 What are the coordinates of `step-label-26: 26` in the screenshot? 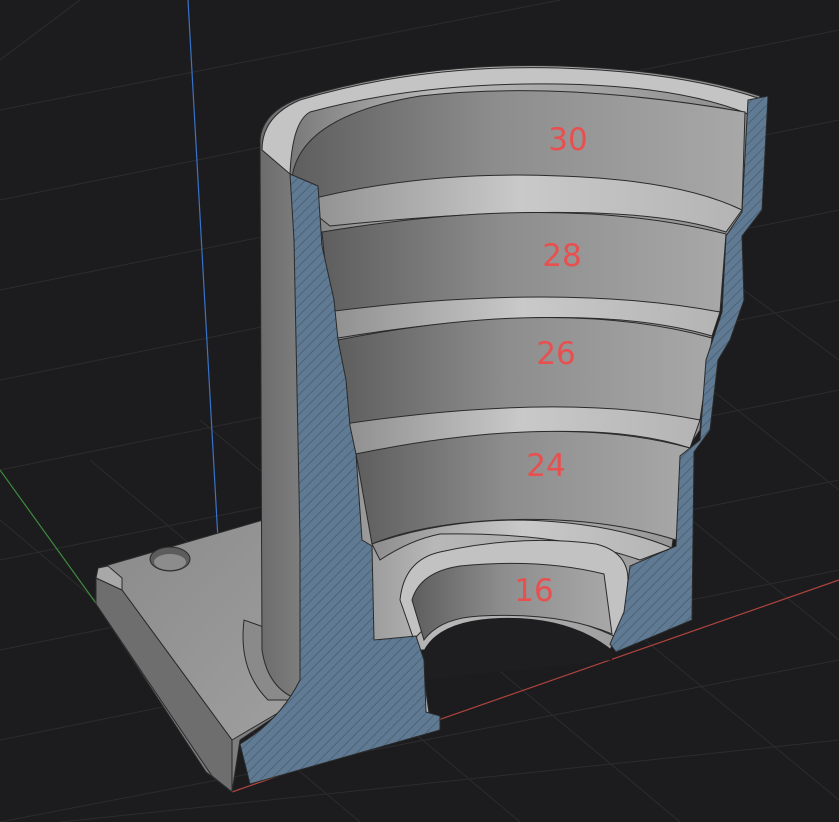 It's located at (555, 354).